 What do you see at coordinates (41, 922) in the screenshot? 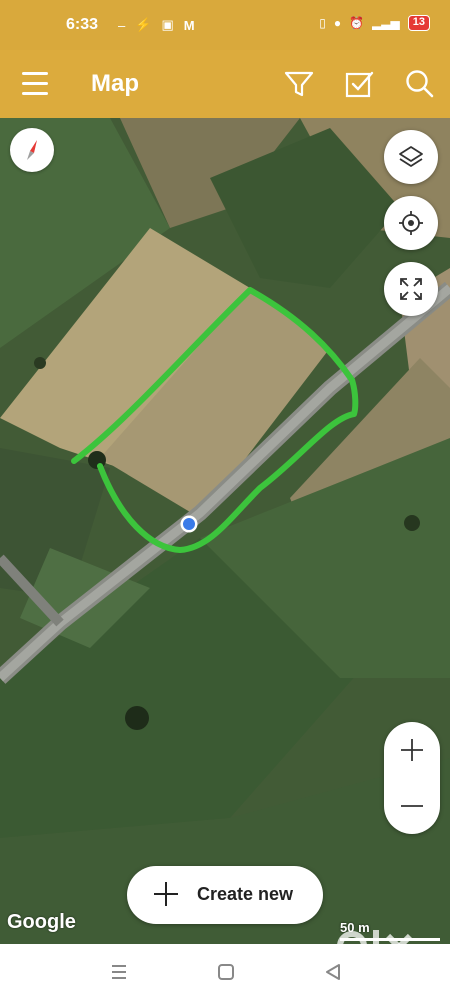
I see `google-attribution: Google` at bounding box center [41, 922].